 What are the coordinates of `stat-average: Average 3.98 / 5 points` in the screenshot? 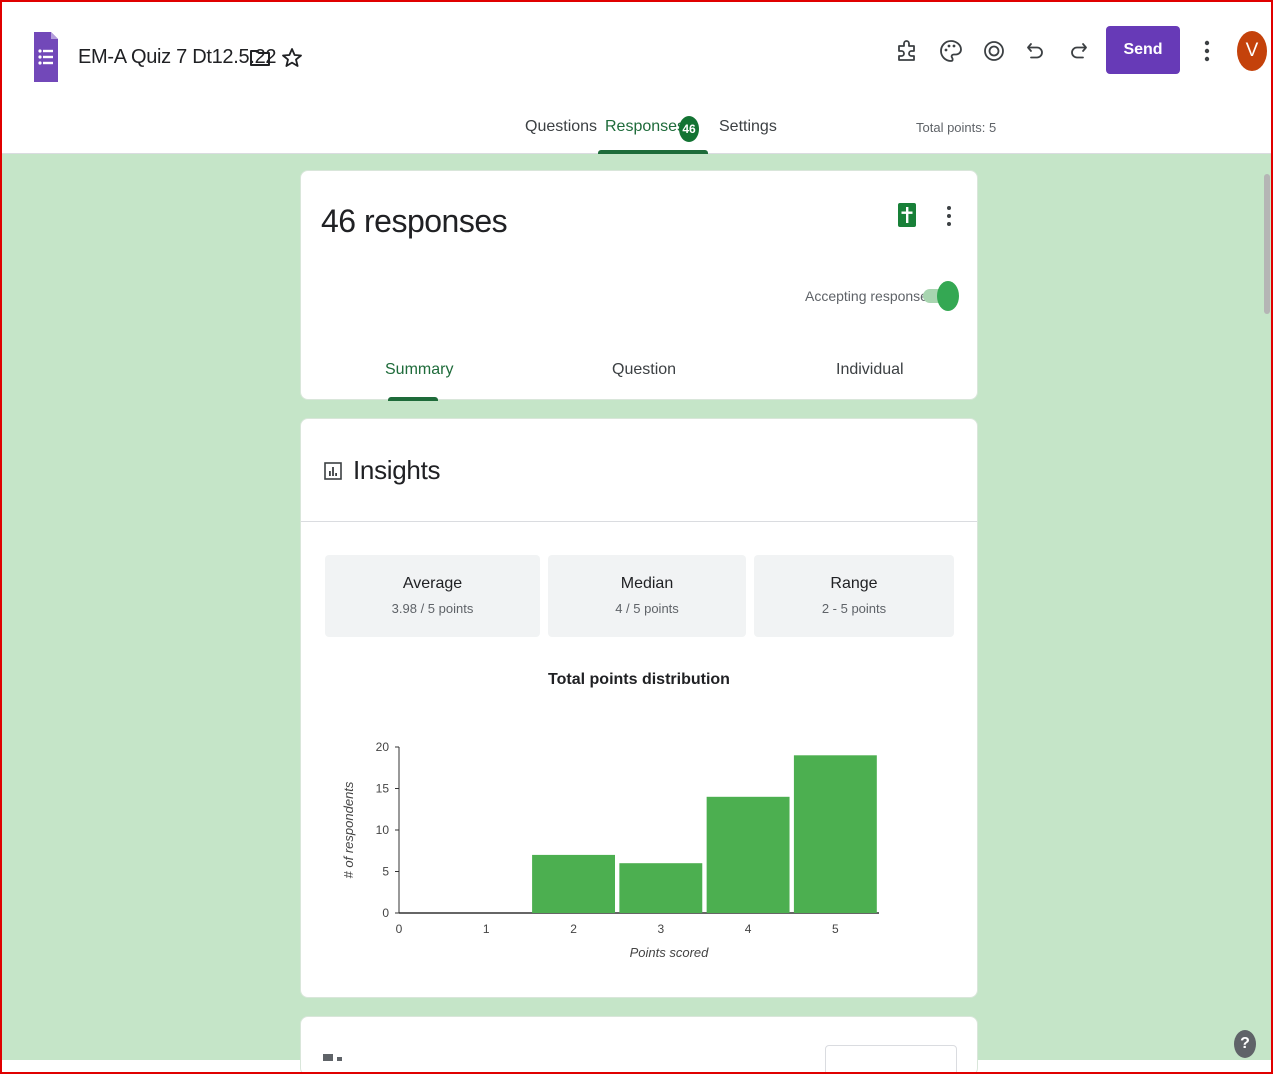 It's located at (432, 596).